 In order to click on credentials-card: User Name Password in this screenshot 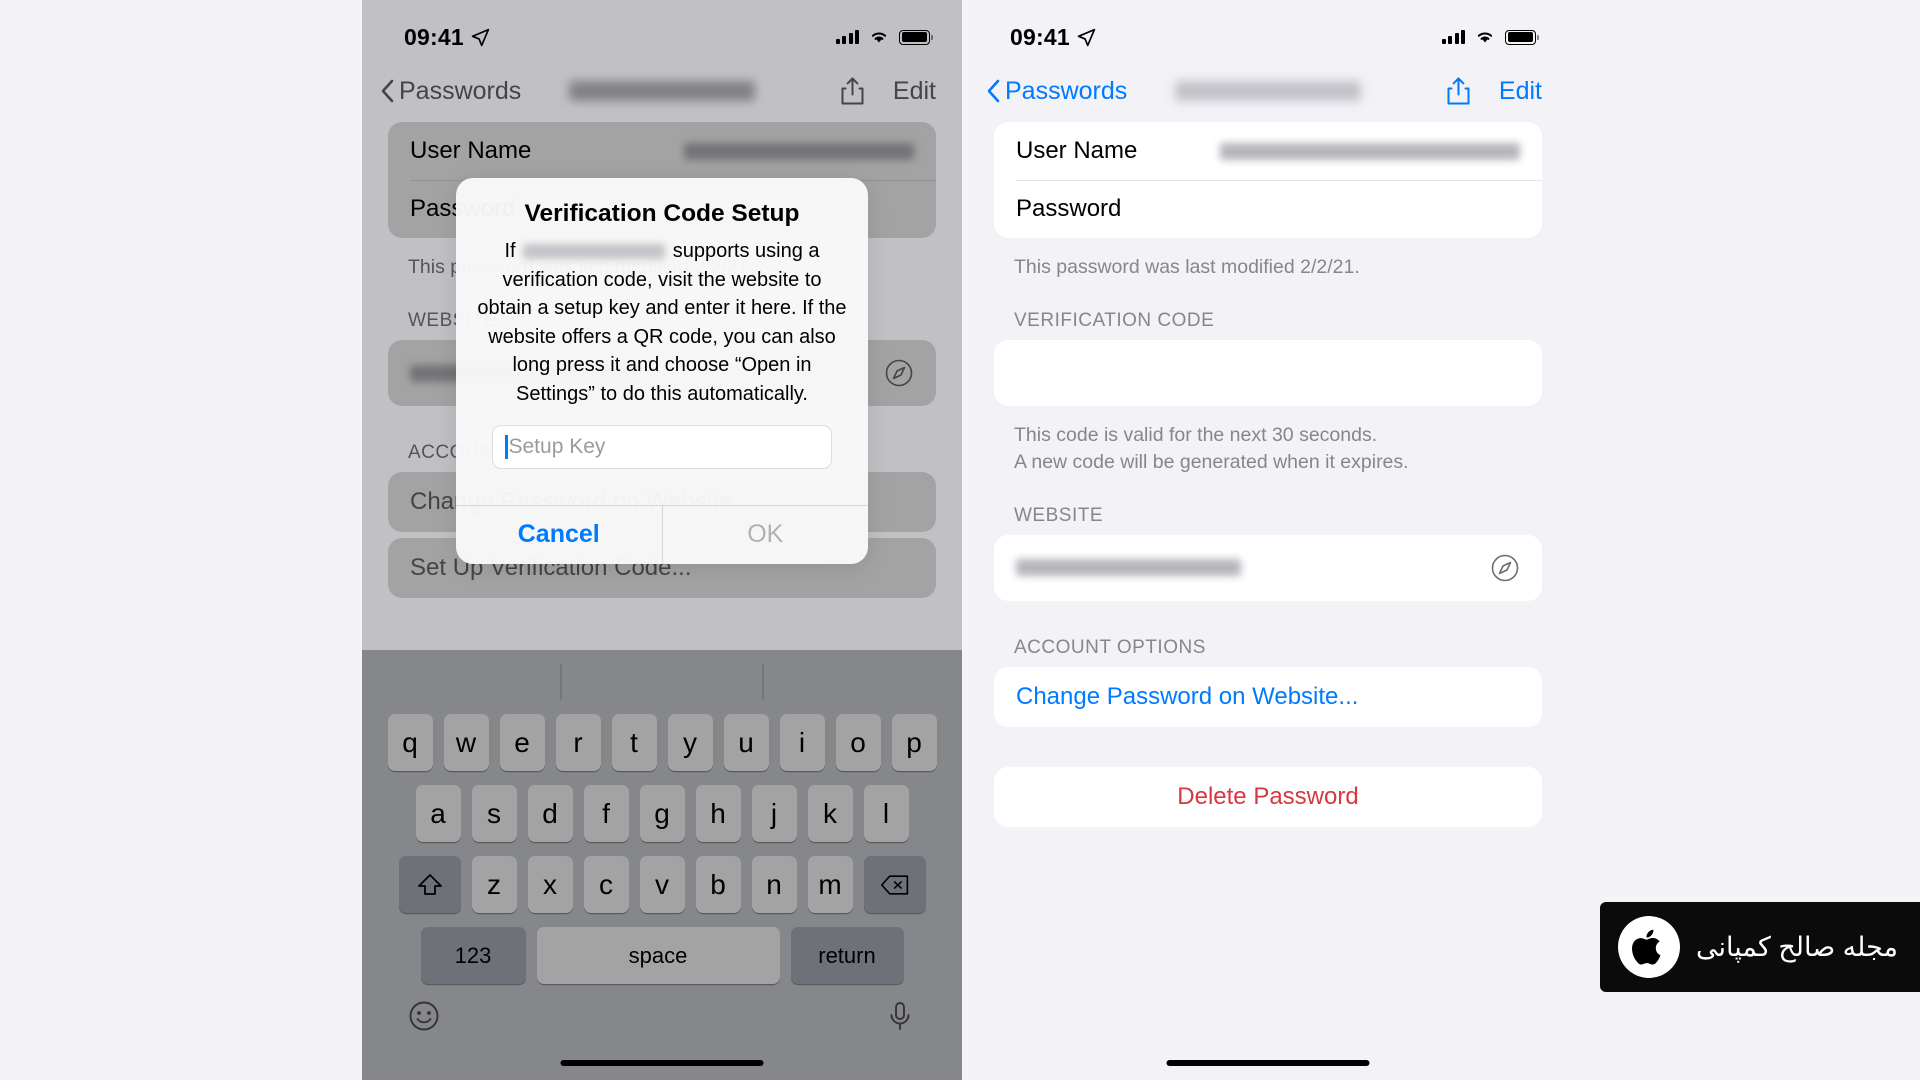, I will do `click(1268, 180)`.